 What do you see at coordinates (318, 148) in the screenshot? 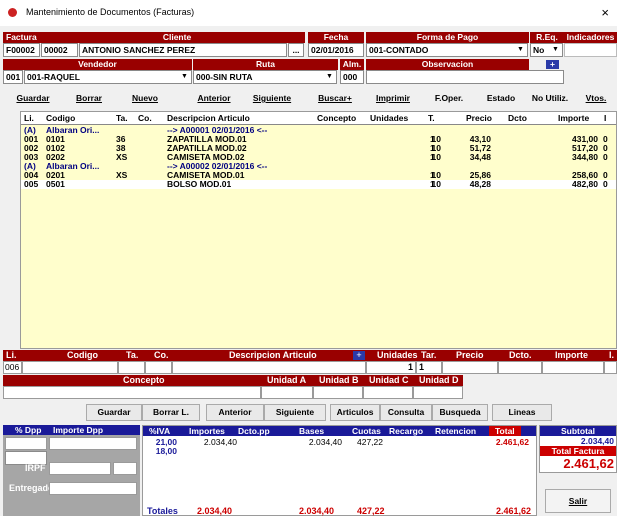
I see `table-row: 002 0102 38 ZAPATILLA MOD.02 10 1 51,72 517,20 0` at bounding box center [318, 148].